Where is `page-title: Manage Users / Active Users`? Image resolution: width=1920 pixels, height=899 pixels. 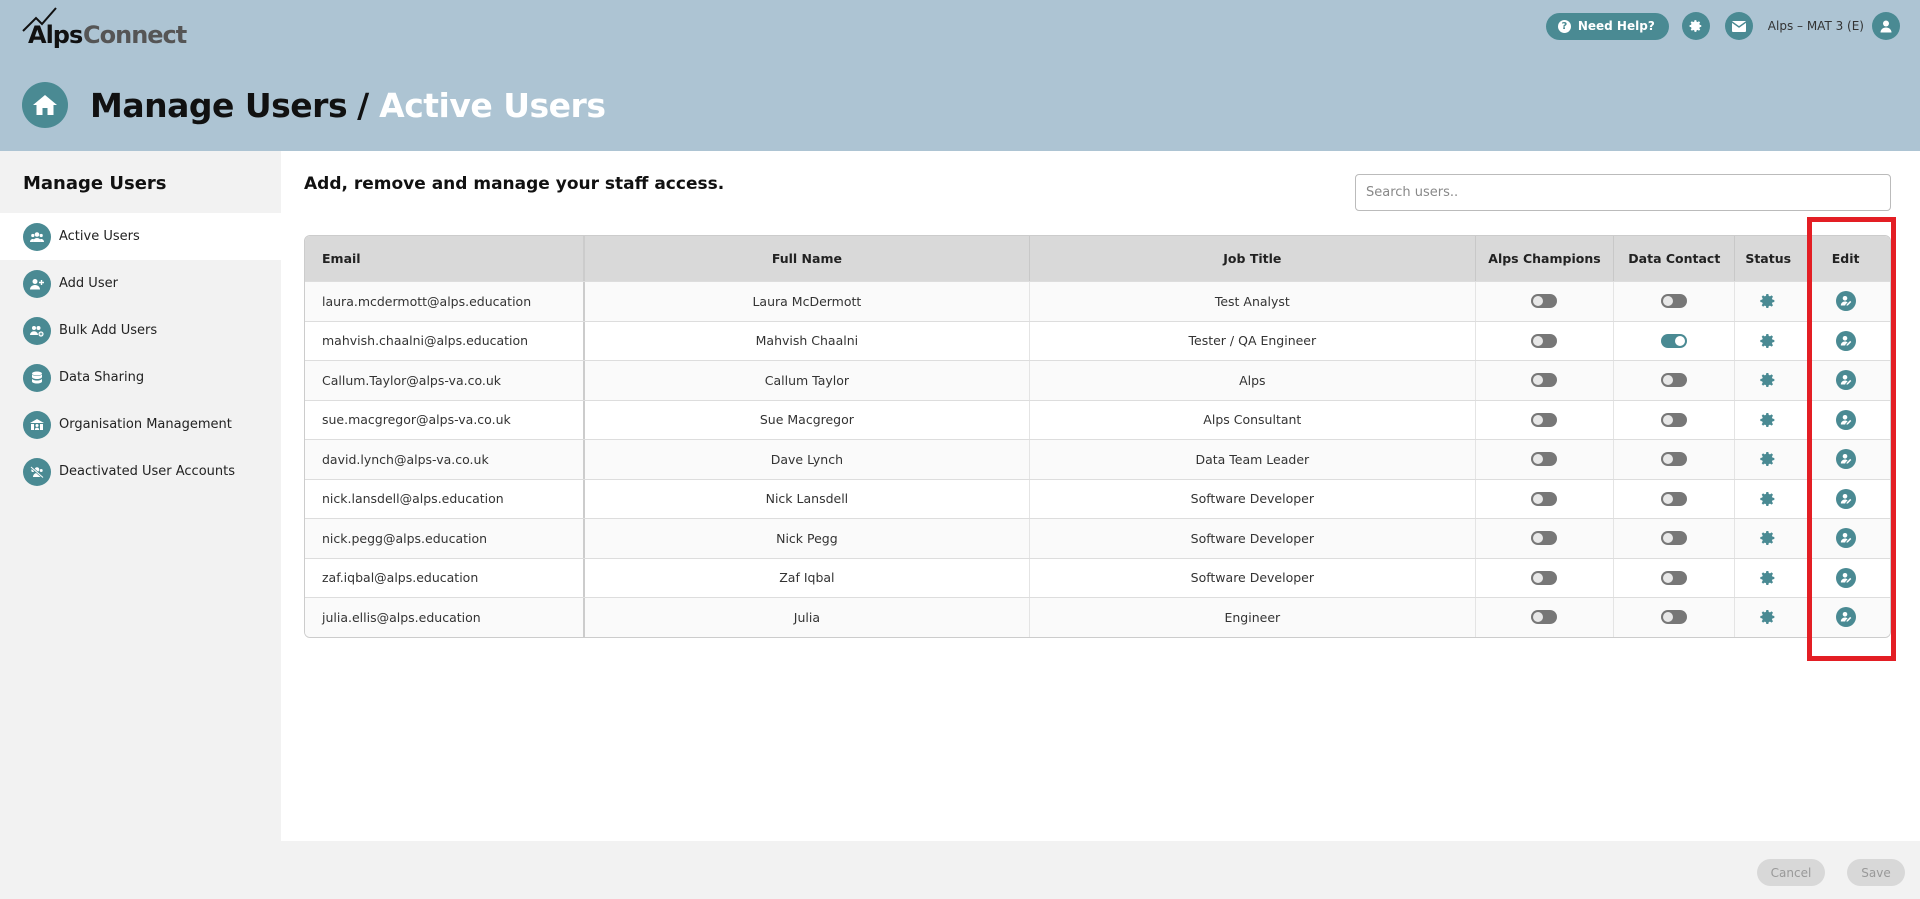 page-title: Manage Users / Active Users is located at coordinates (314, 105).